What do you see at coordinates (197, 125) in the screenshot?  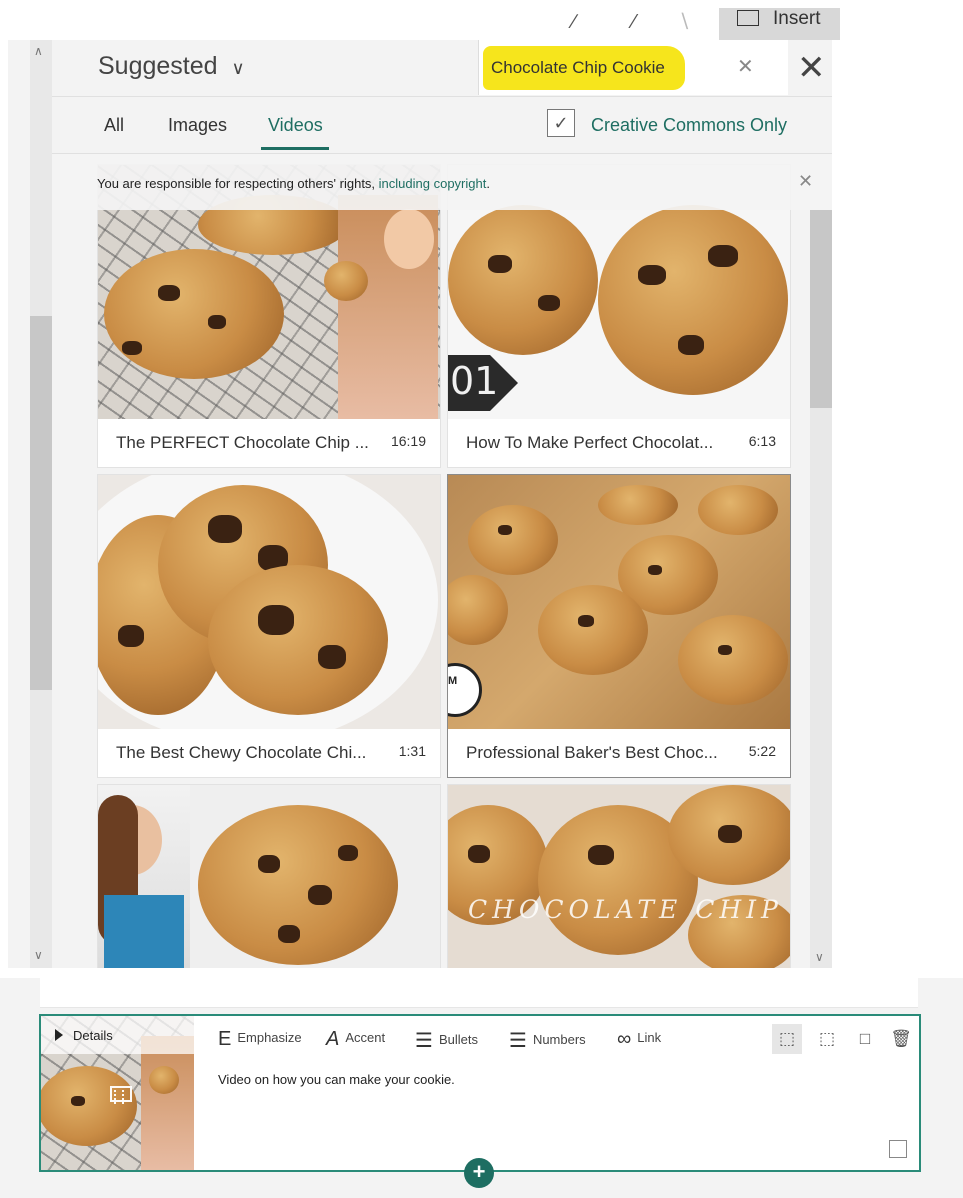 I see `tab-images: Images` at bounding box center [197, 125].